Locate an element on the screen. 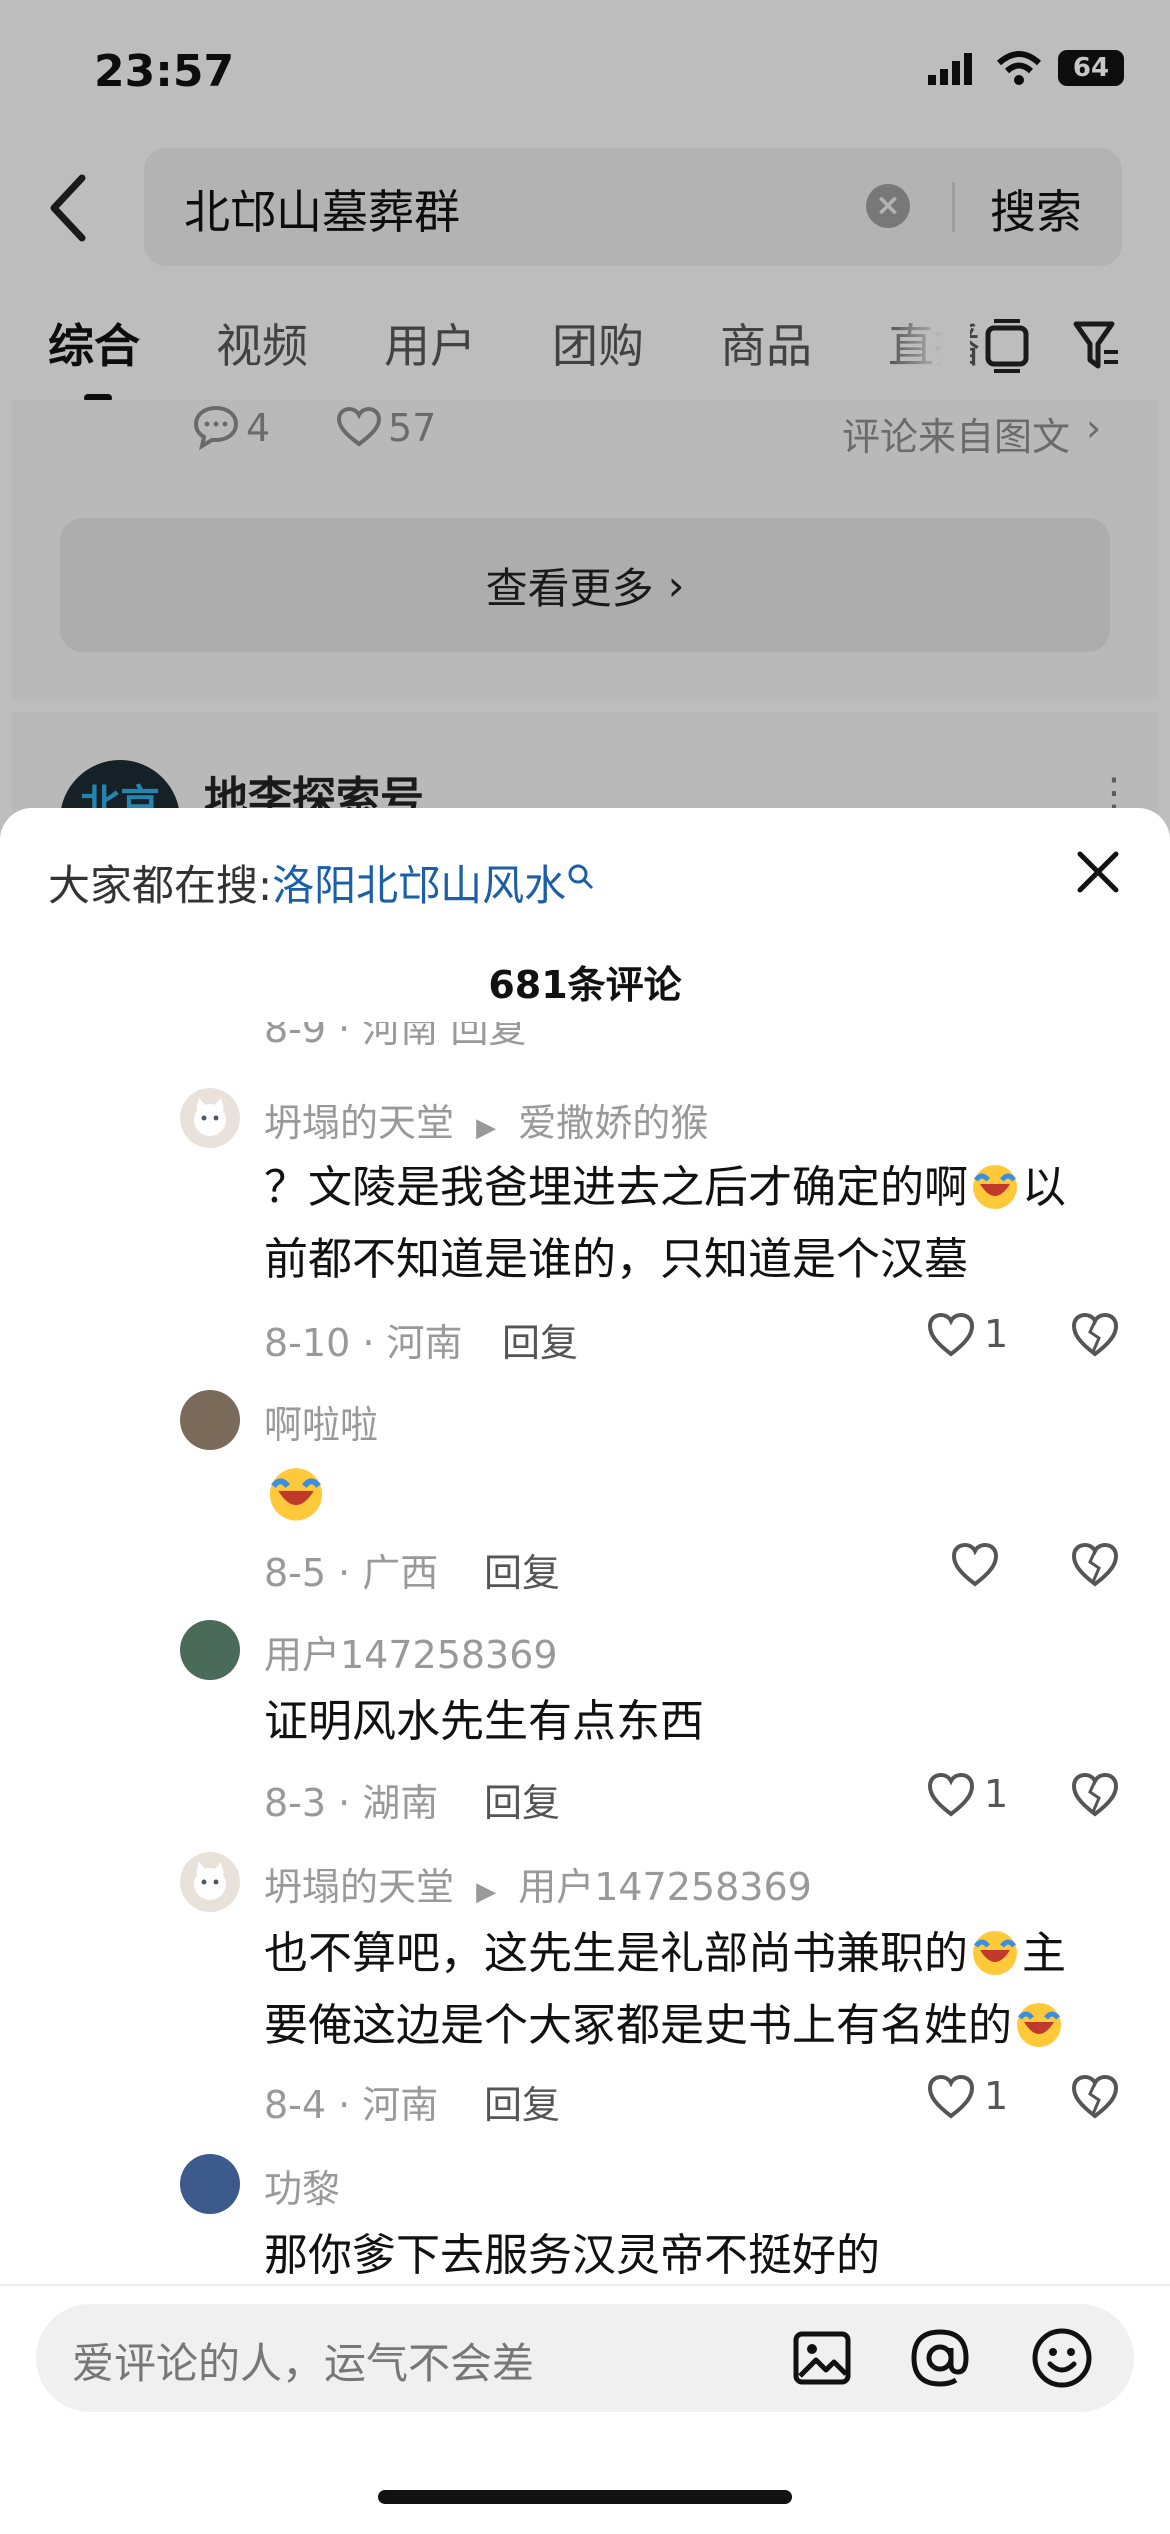 Image resolution: width=1170 pixels, height=2534 pixels. home-indicator is located at coordinates (585, 2497).